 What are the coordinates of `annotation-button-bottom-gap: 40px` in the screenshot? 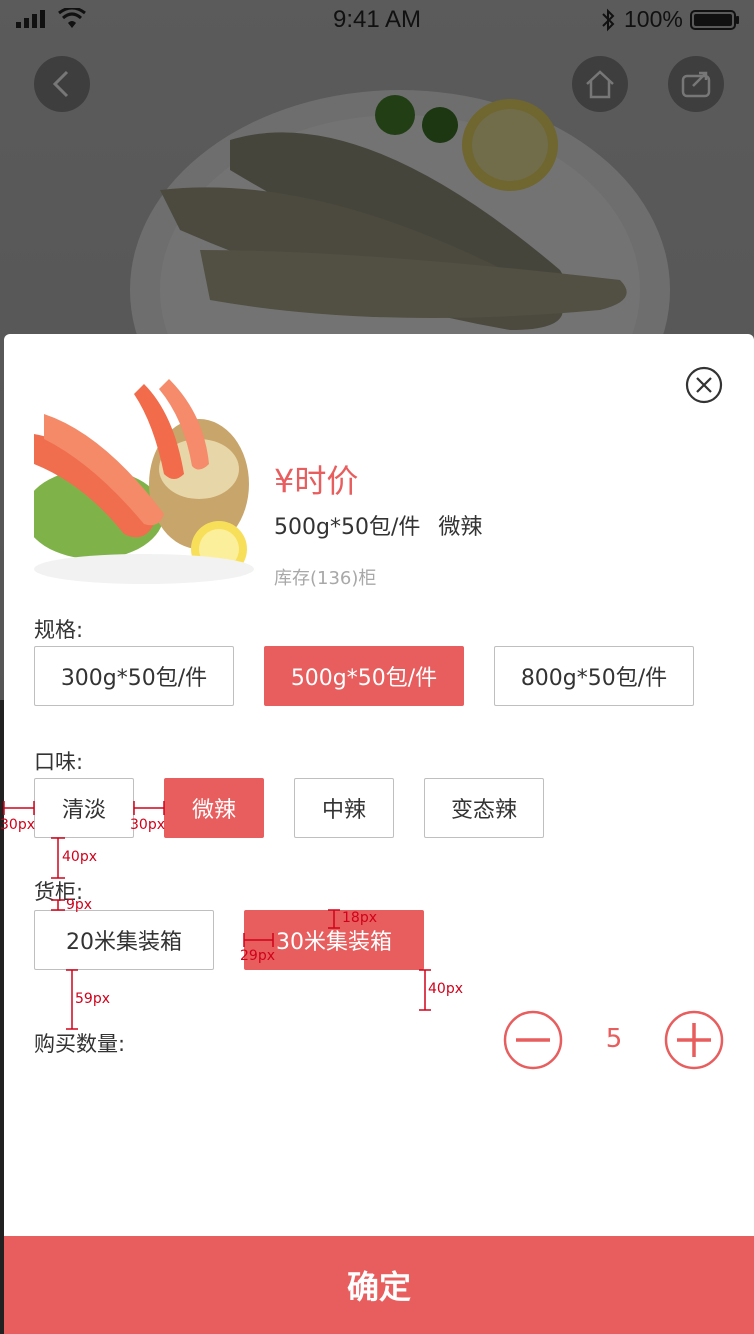 It's located at (445, 989).